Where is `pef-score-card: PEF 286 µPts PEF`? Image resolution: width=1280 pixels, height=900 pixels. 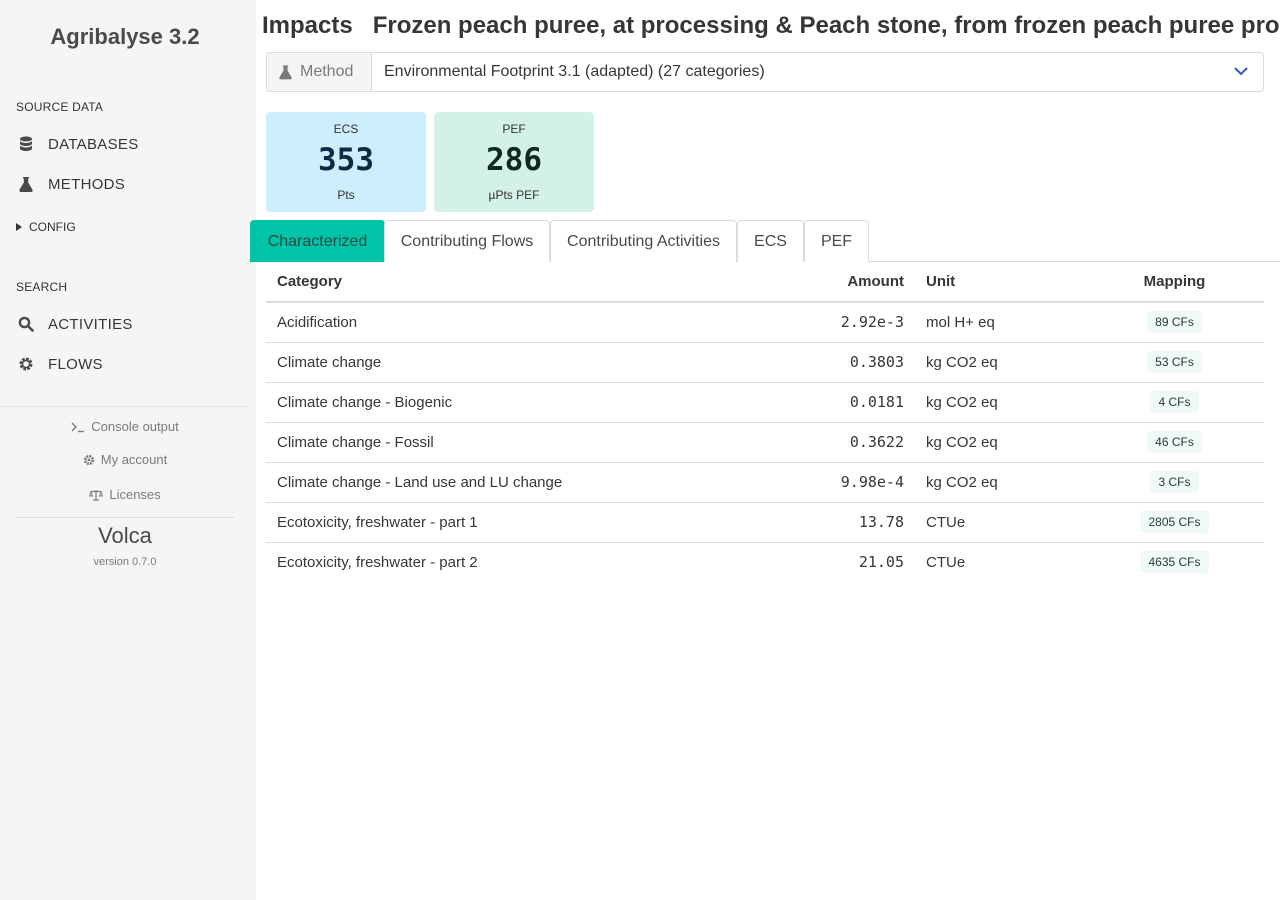
pef-score-card: PEF 286 µPts PEF is located at coordinates (514, 162).